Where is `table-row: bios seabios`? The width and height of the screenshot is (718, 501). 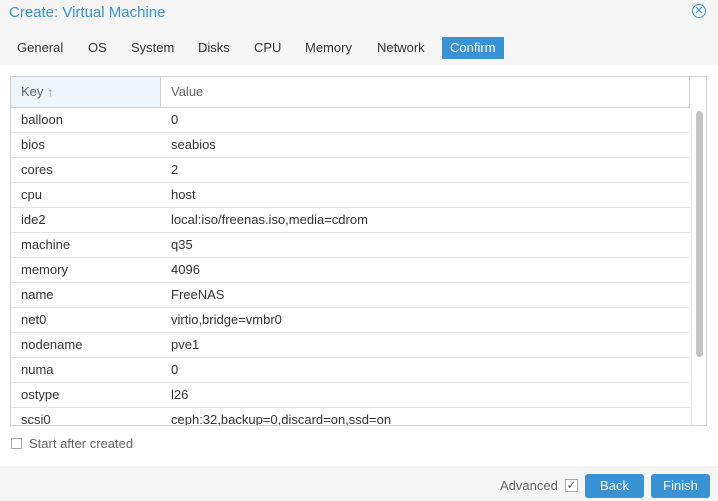
table-row: bios seabios is located at coordinates (350, 145).